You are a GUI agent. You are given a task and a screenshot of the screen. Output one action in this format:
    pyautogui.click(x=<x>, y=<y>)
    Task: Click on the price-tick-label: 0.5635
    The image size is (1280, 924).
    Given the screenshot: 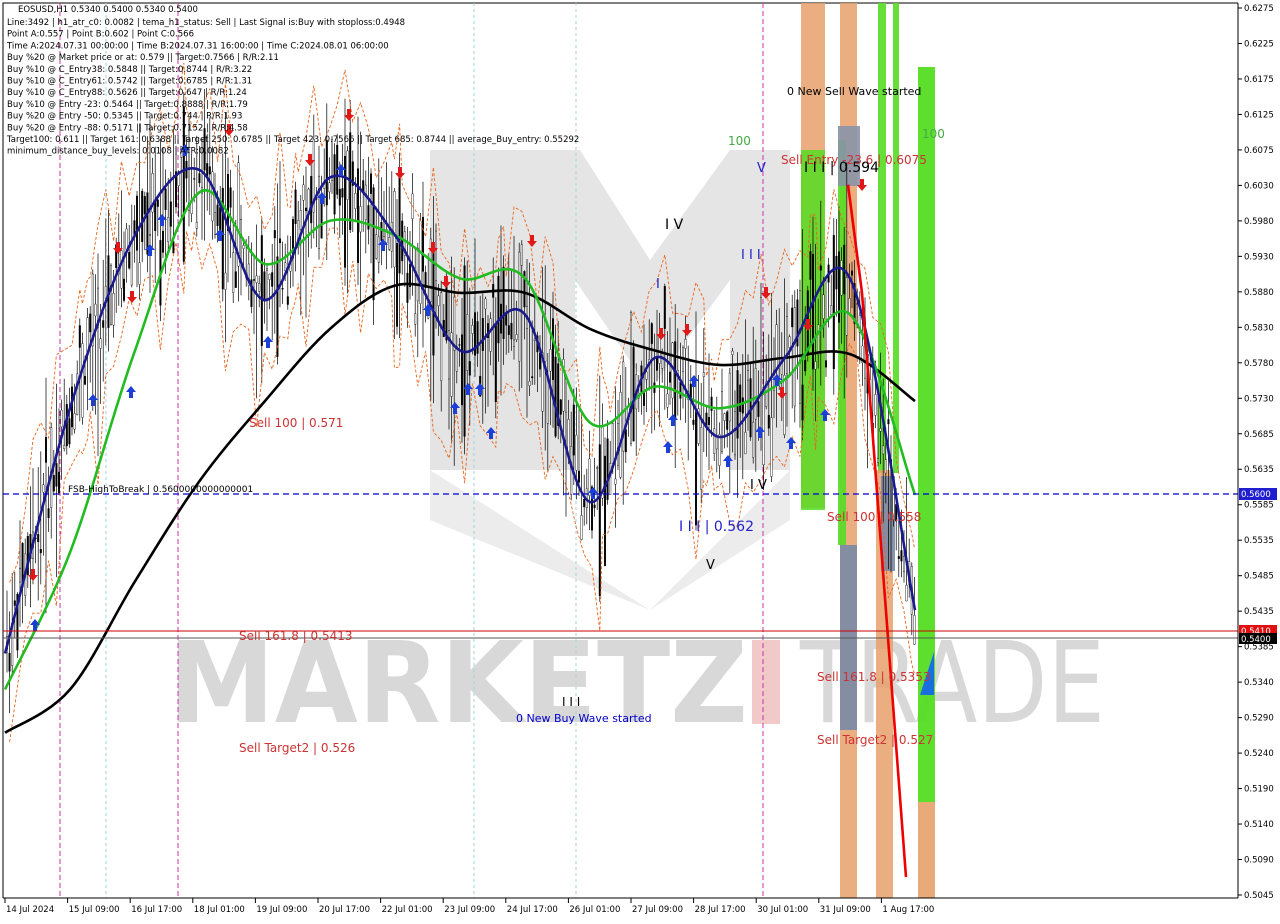 What is the action you would take?
    pyautogui.click(x=1259, y=470)
    